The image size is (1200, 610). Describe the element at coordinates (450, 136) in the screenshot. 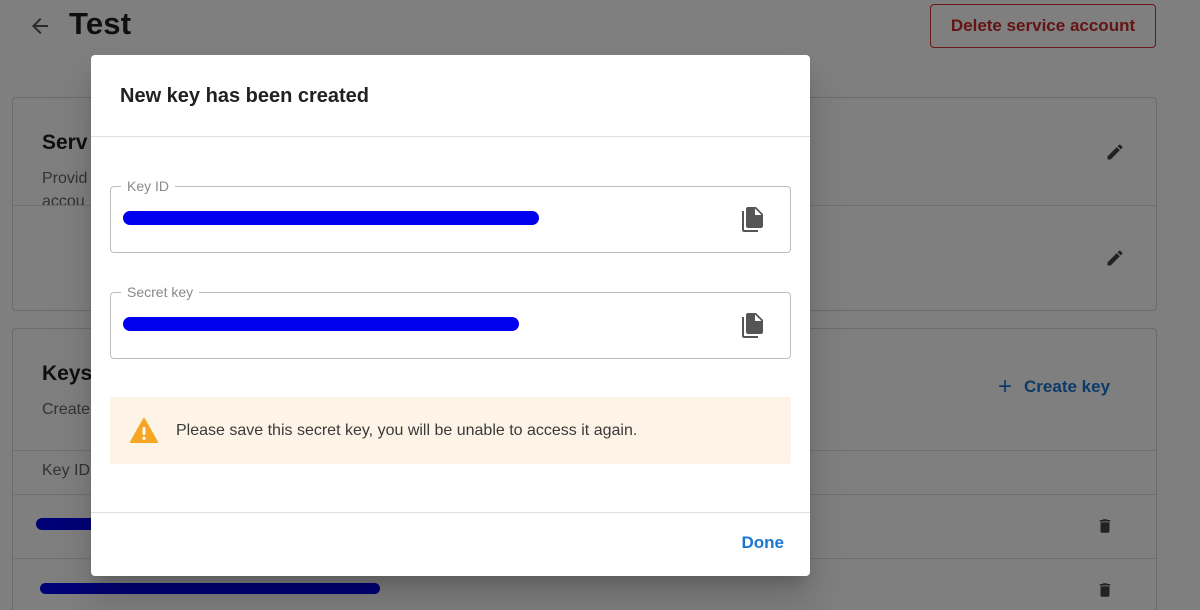

I see `dialog-header-divider` at that location.